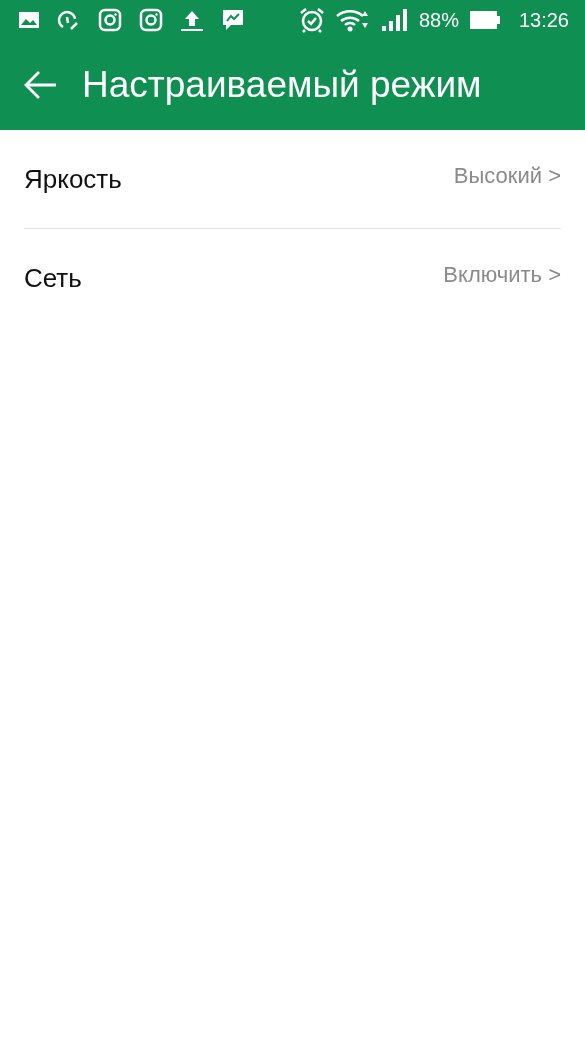 This screenshot has height=1040, width=585. I want to click on gauge-icon, so click(69, 20).